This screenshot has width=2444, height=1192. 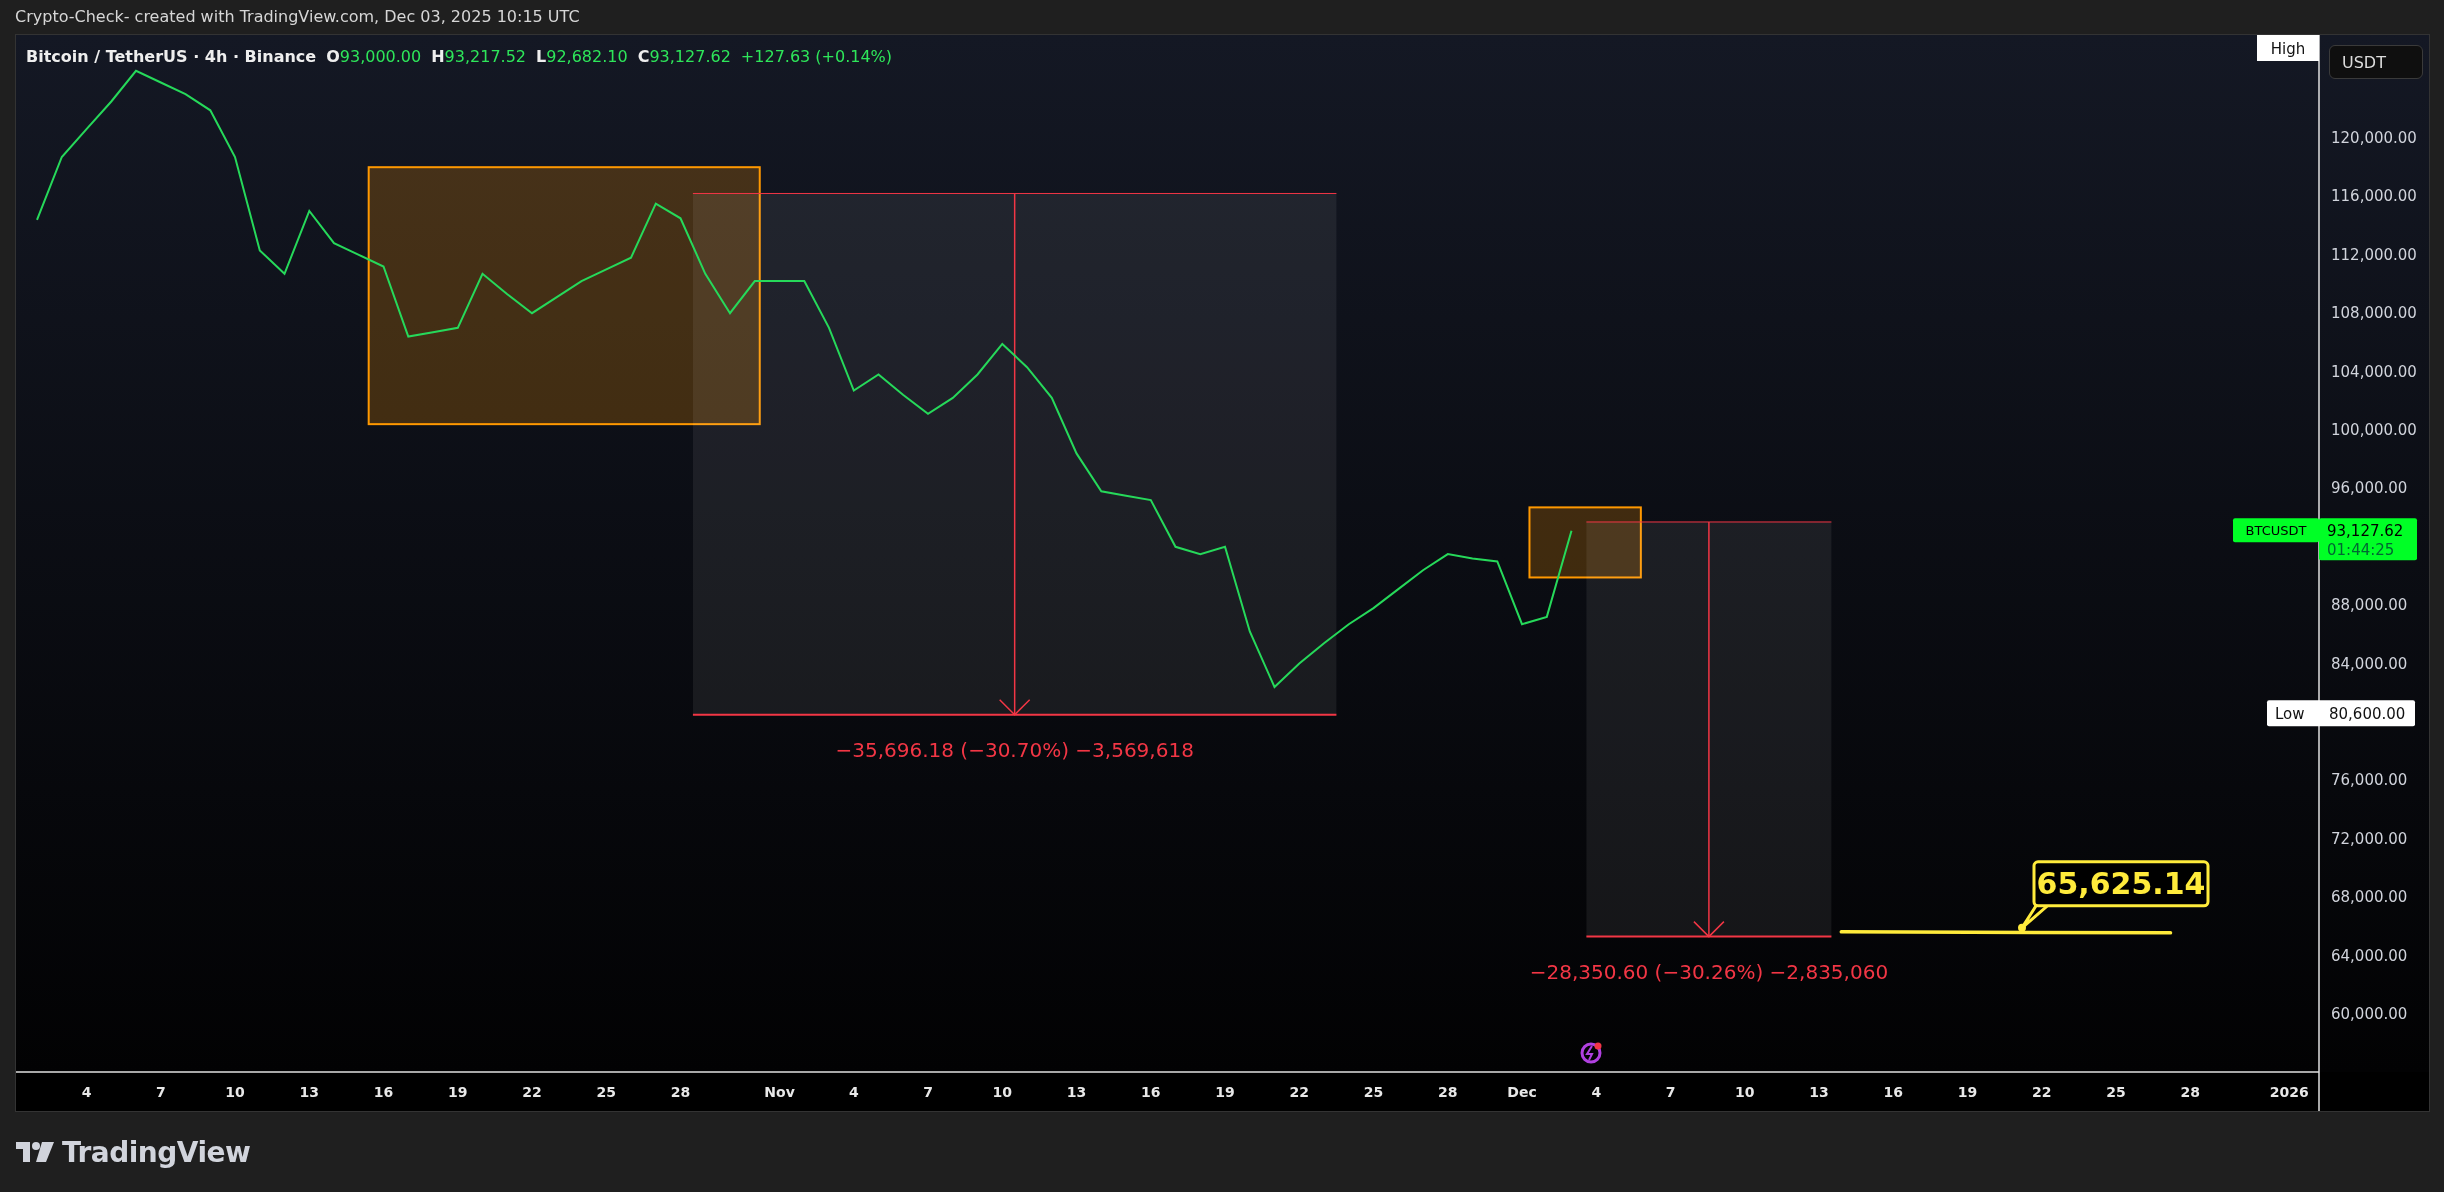 I want to click on price-change: +127.63 (+0.14%), so click(x=816, y=56).